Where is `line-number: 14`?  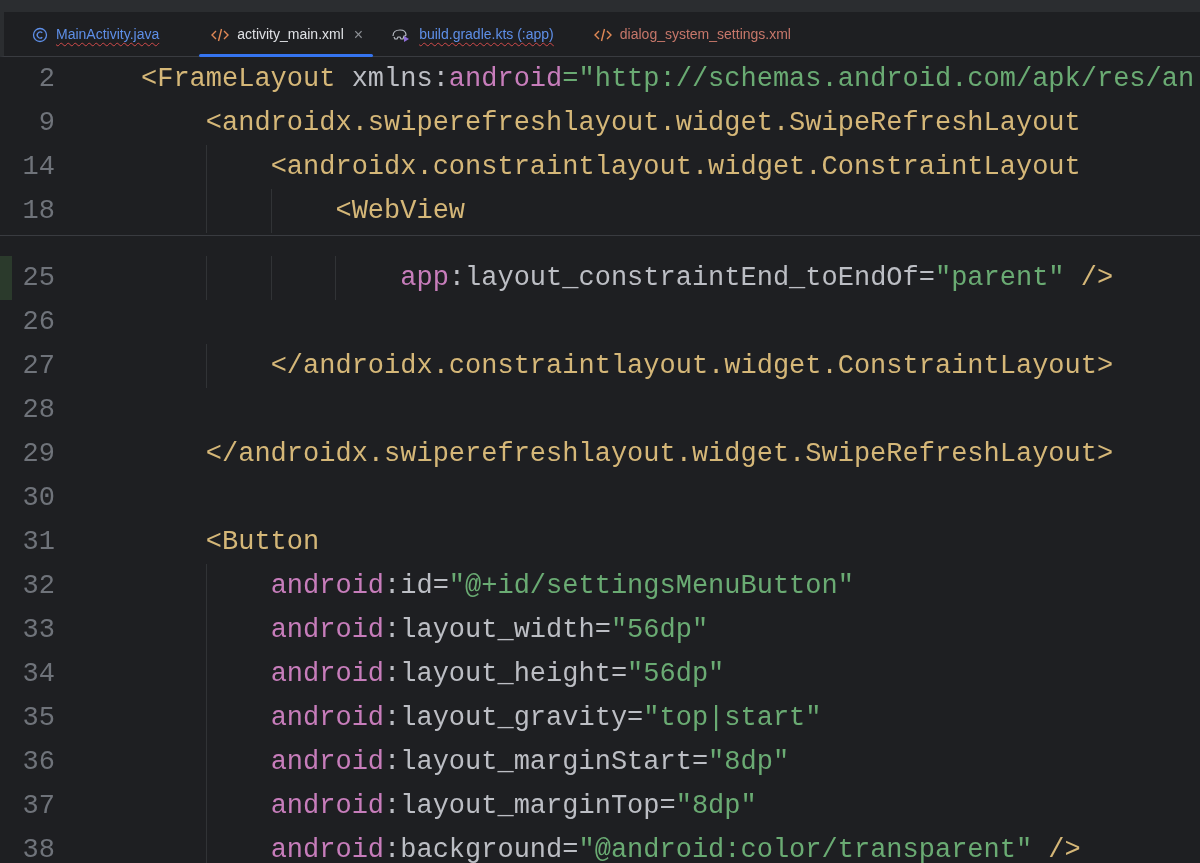
line-number: 14 is located at coordinates (38, 167).